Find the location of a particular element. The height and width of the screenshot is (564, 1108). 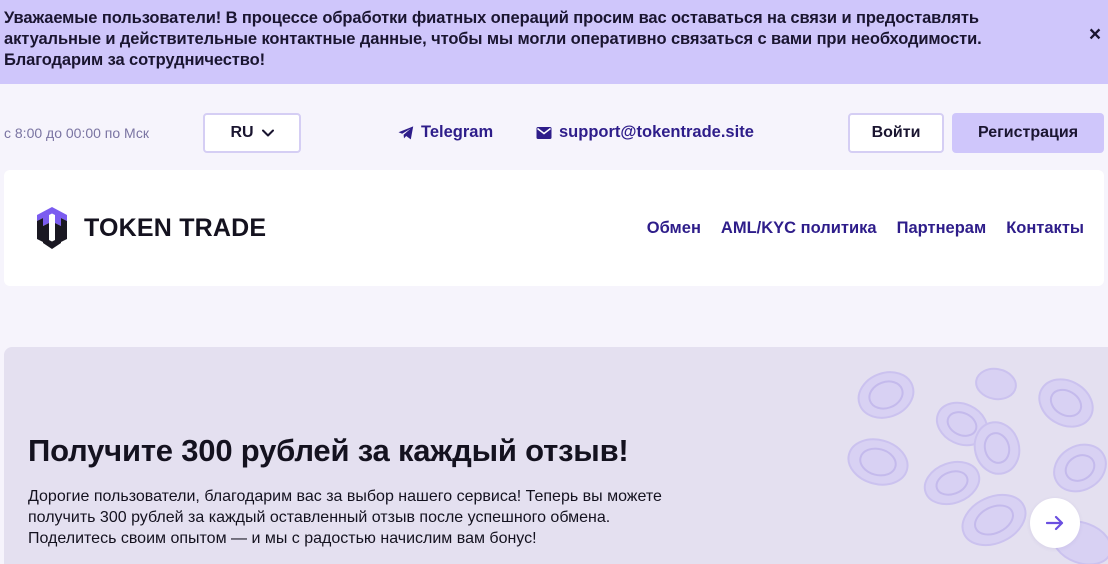

nav-item-exchange: Обмен is located at coordinates (674, 228).